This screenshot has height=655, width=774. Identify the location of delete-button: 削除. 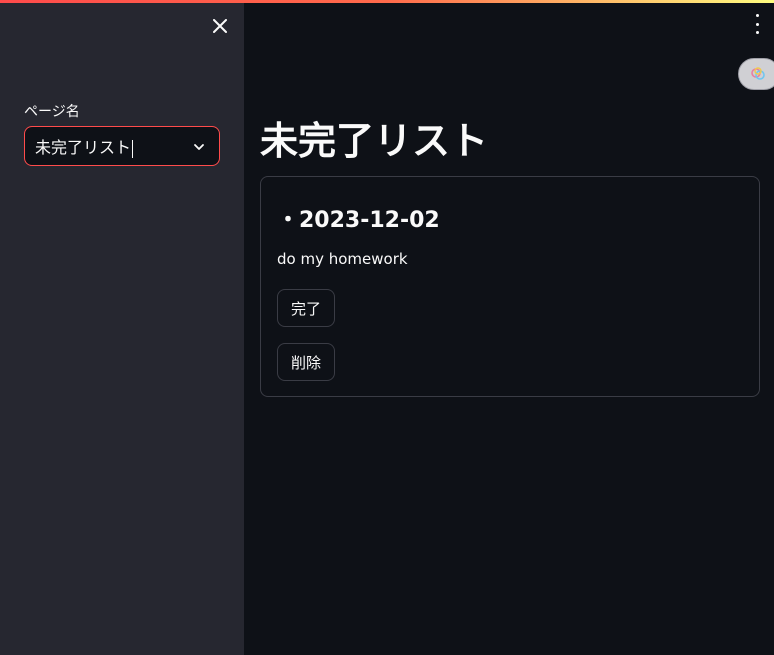
(306, 362).